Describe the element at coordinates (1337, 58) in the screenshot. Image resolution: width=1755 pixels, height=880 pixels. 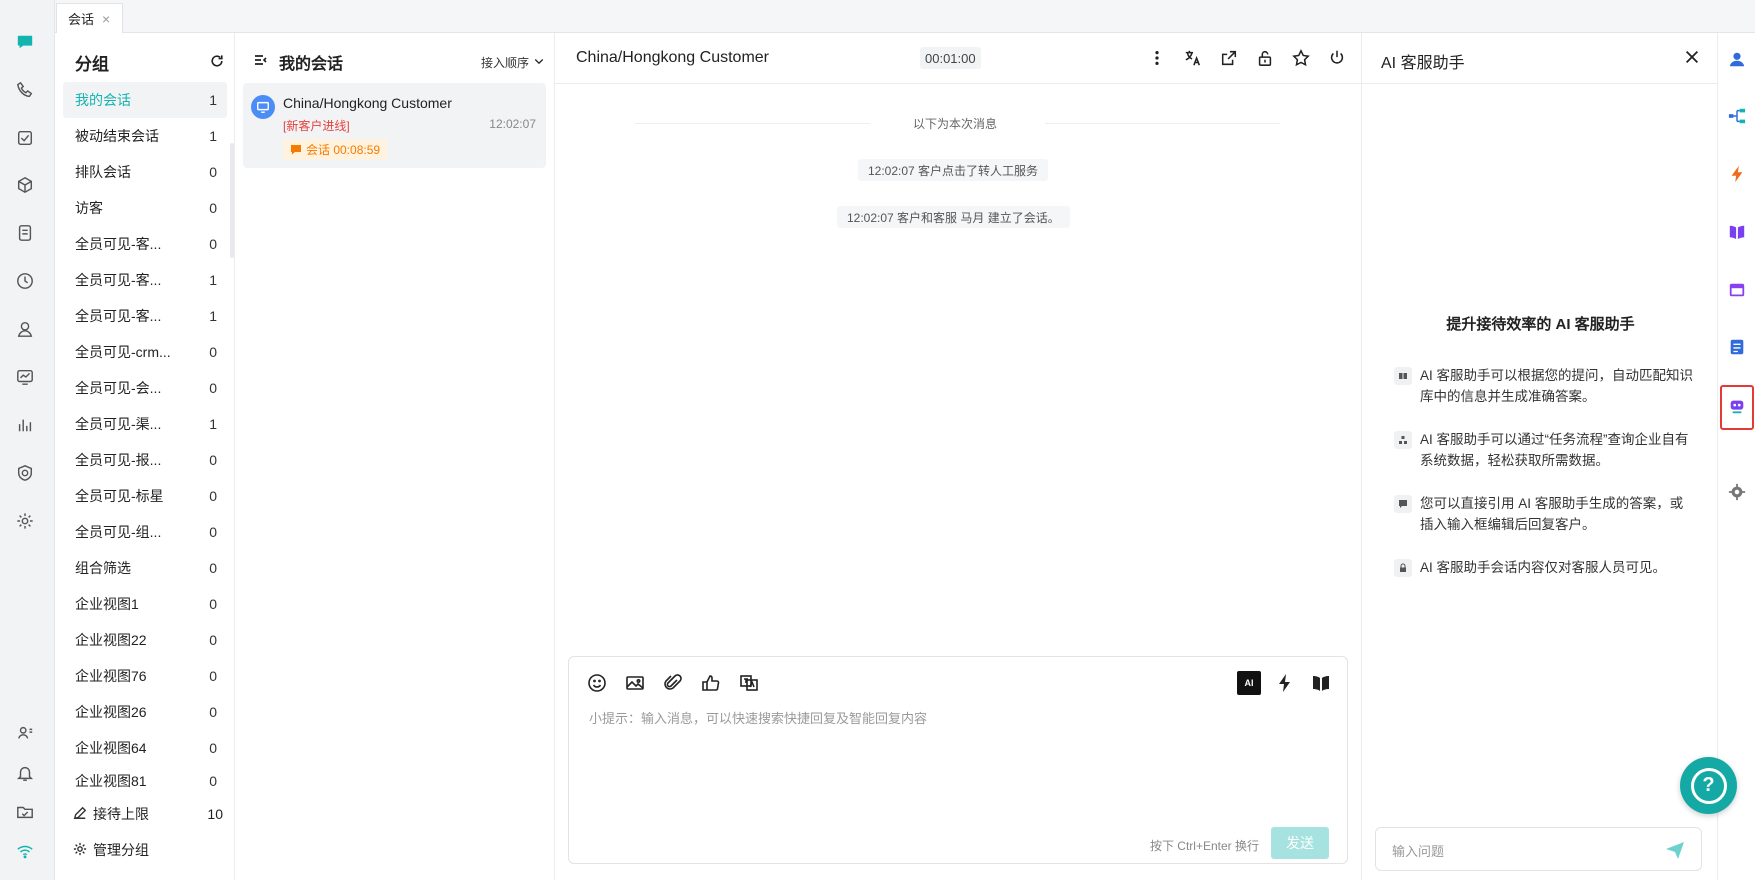
I see `power-icon` at that location.